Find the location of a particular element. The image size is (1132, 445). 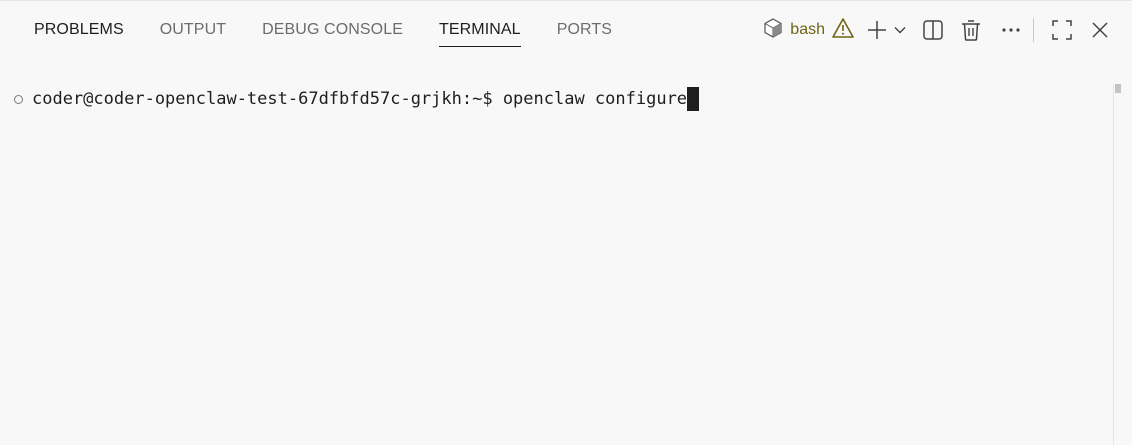

split-terminal-button is located at coordinates (933, 30).